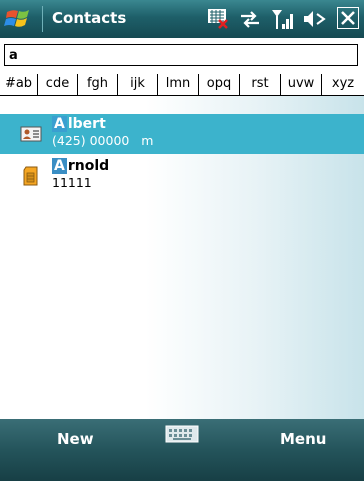 This screenshot has width=364, height=481. Describe the element at coordinates (301, 84) in the screenshot. I see `alpha-tab-uvw: uvw` at that location.